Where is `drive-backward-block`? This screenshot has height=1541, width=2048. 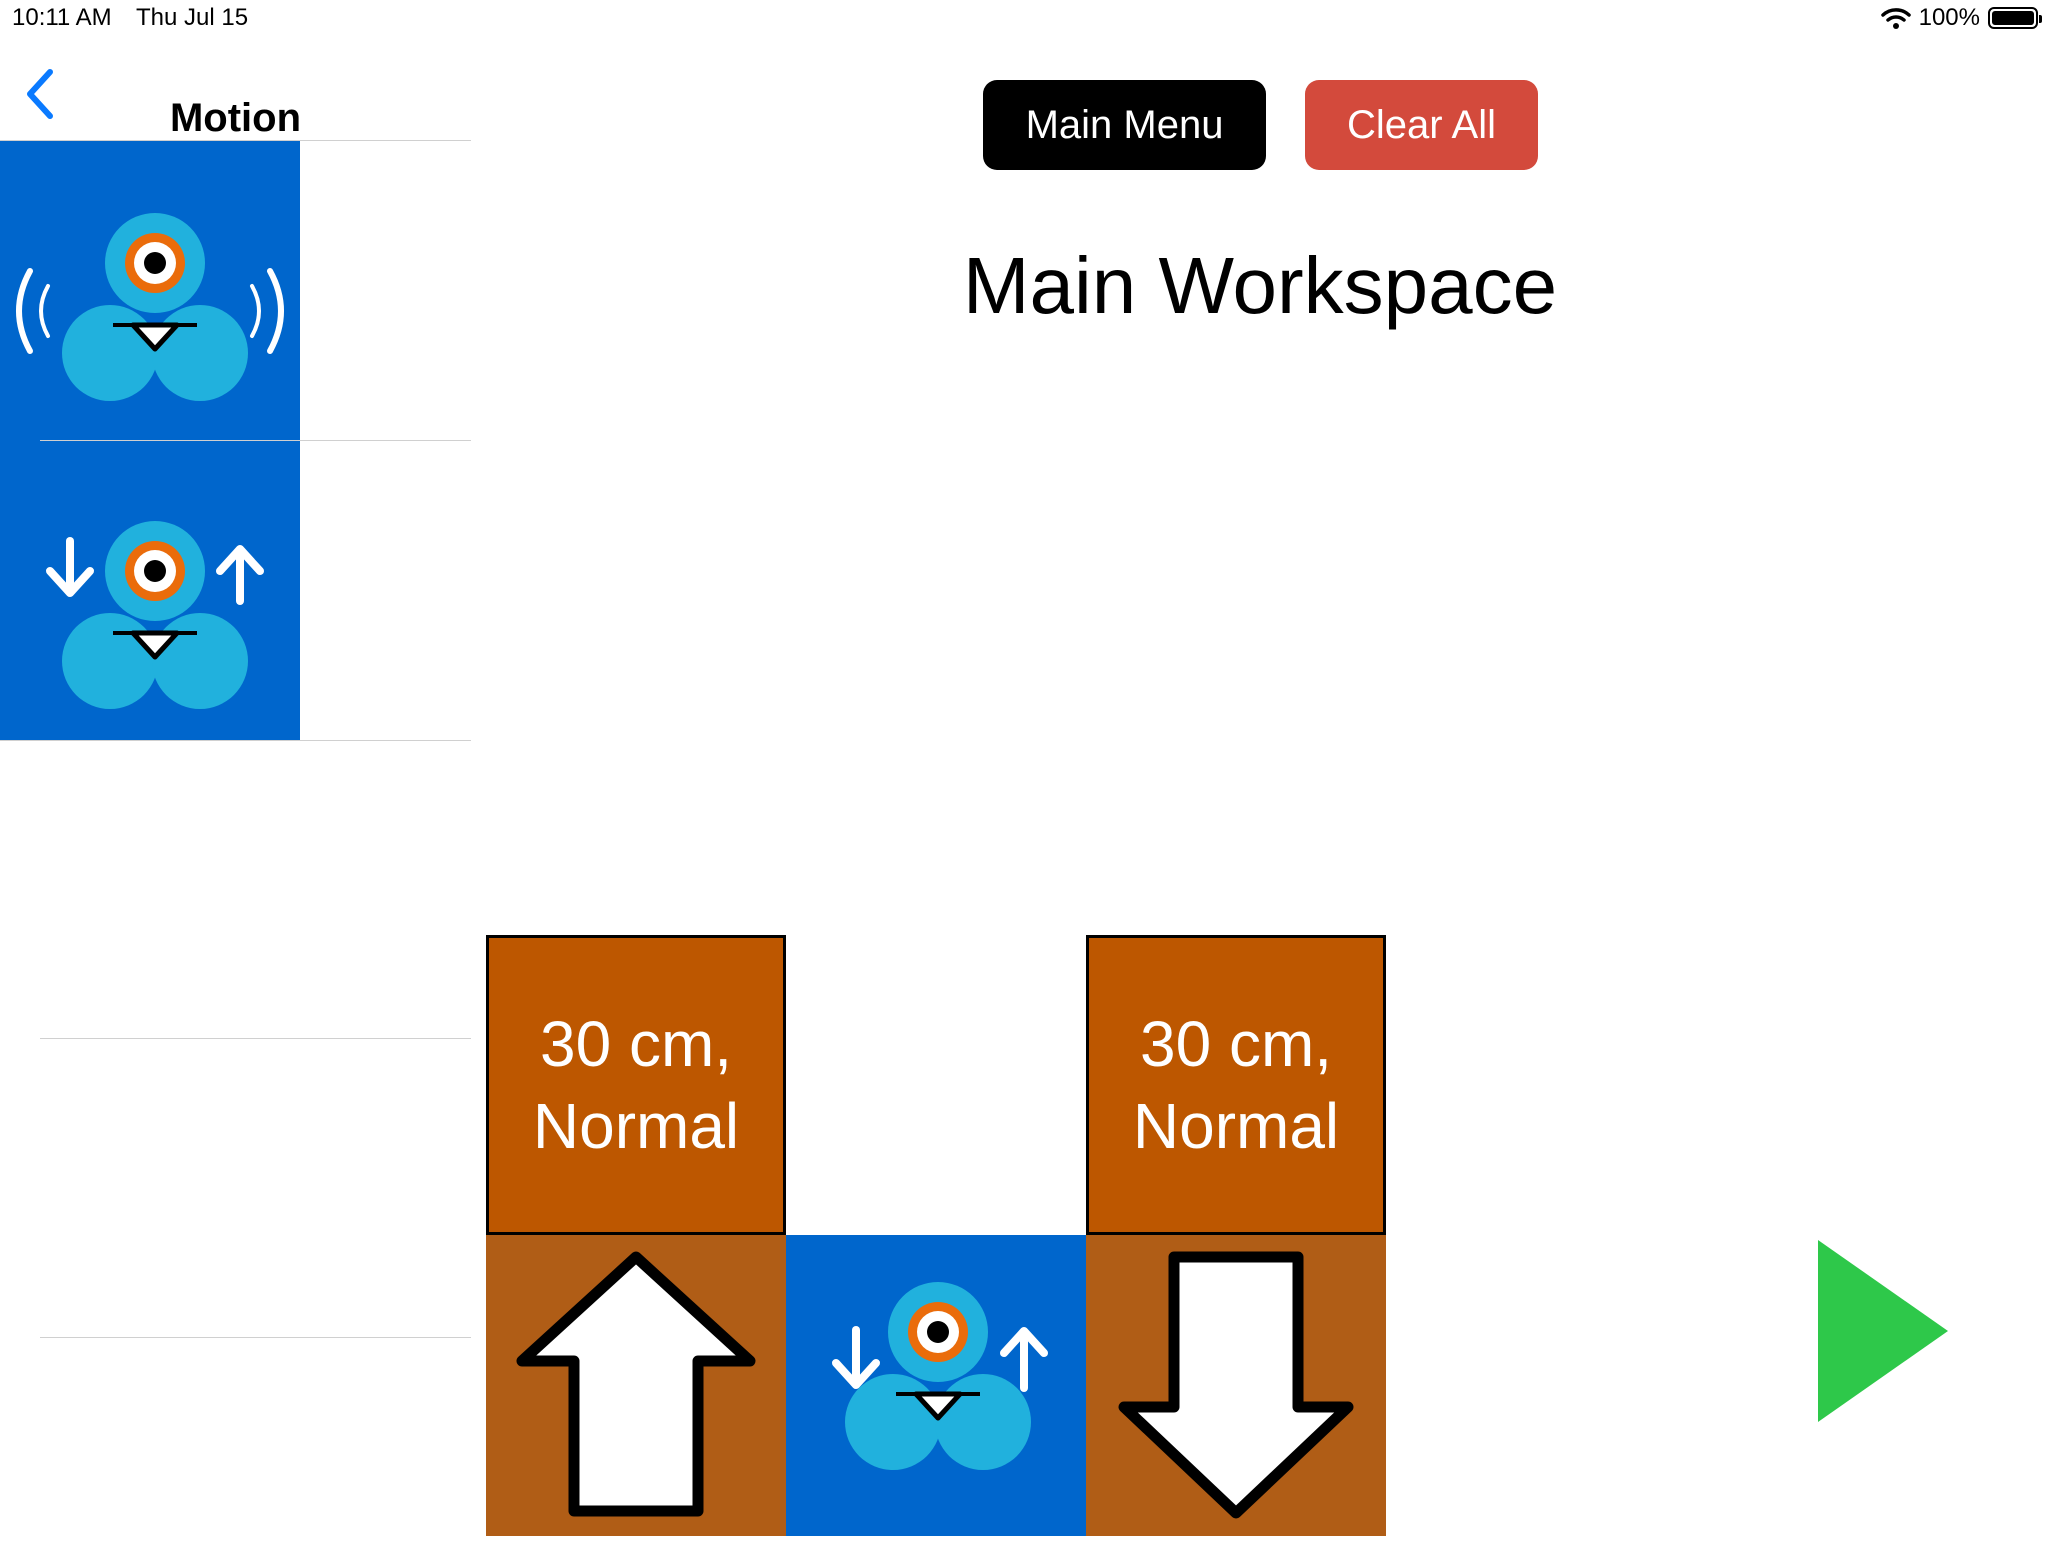
drive-backward-block is located at coordinates (1236, 1385).